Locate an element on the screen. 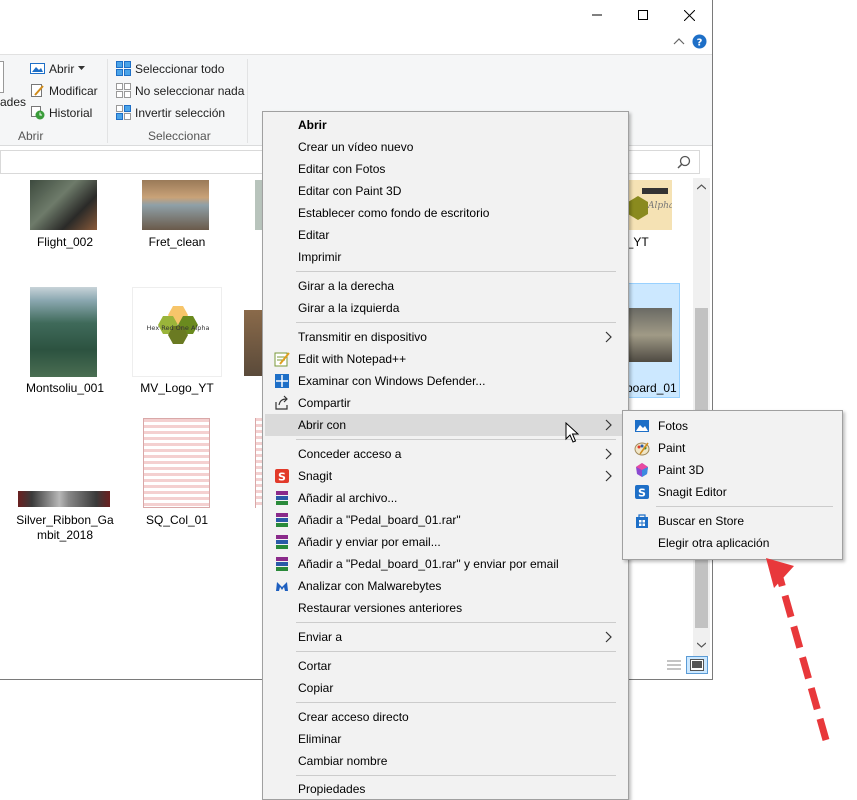 This screenshot has height=800, width=857. menu-item-snagit: S Snagit is located at coordinates (445, 476).